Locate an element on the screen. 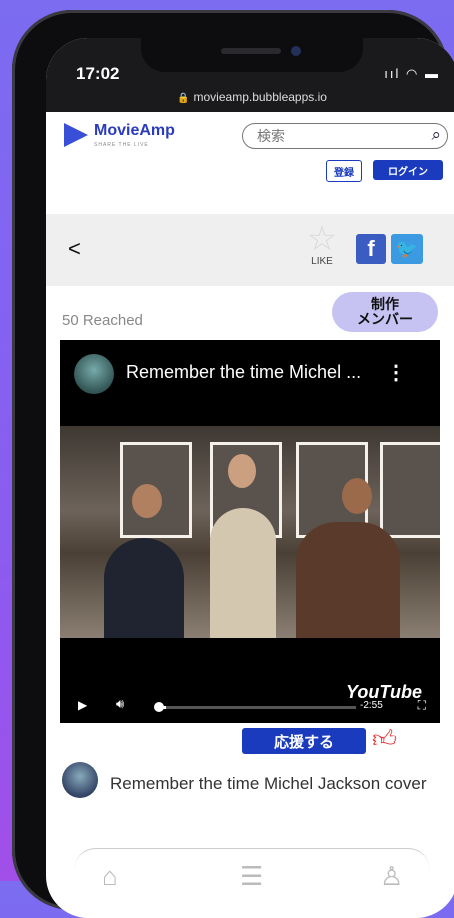 Image resolution: width=454 pixels, height=918 pixels. thumbs-up-icon: 👍︎ is located at coordinates (384, 740).